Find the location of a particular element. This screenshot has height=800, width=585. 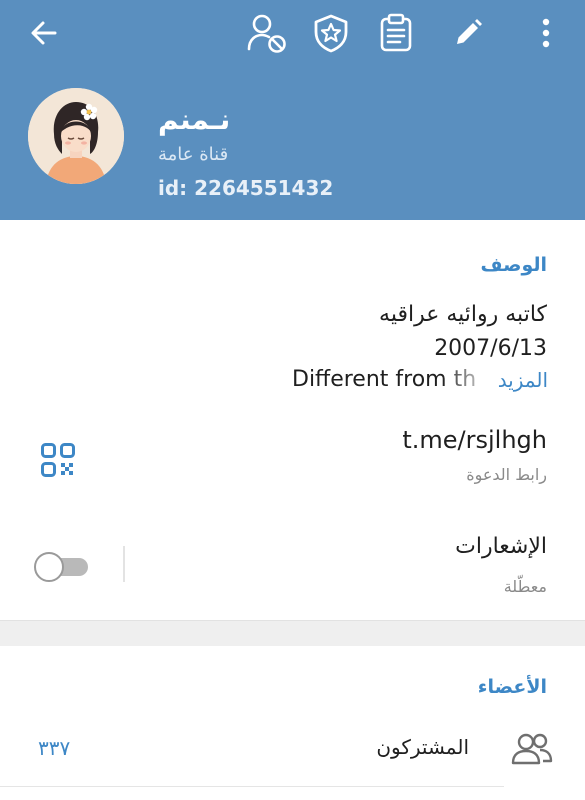

avatar-illustration is located at coordinates (76, 136).